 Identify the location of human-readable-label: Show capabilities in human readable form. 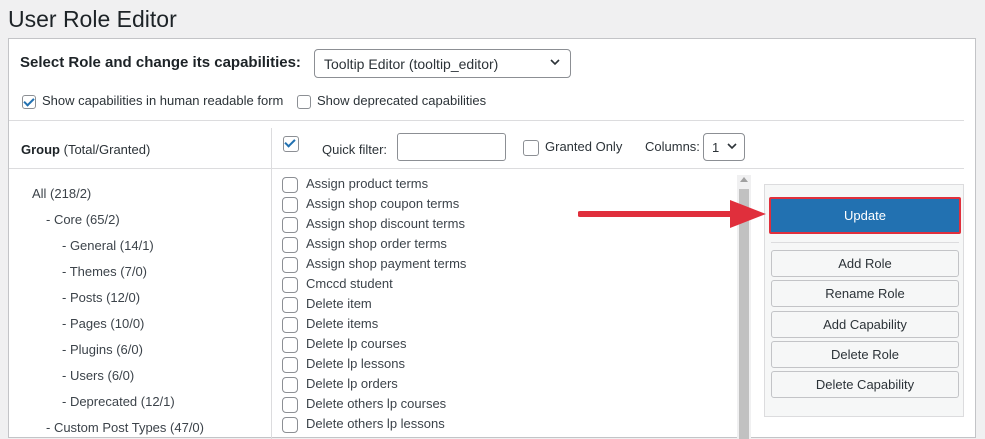
(163, 100).